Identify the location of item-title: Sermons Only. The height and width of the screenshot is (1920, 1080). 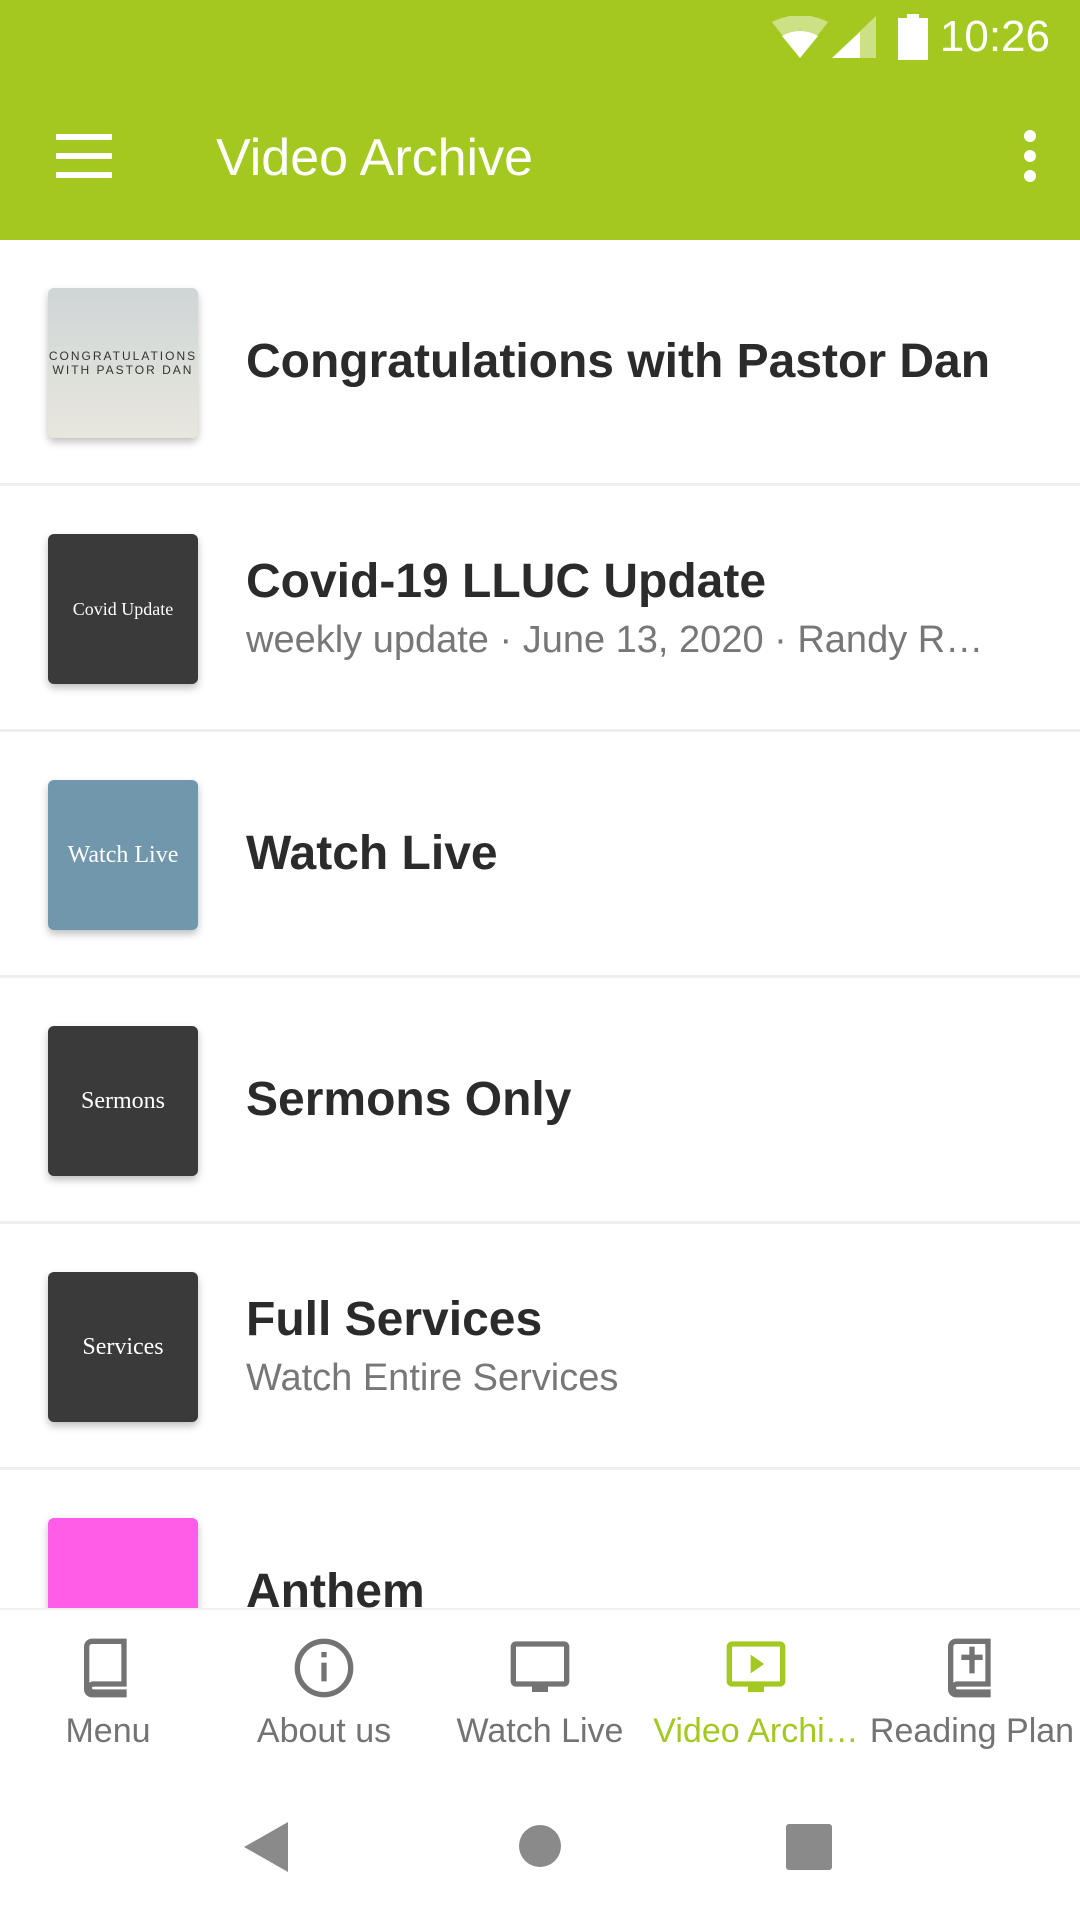
(409, 1099).